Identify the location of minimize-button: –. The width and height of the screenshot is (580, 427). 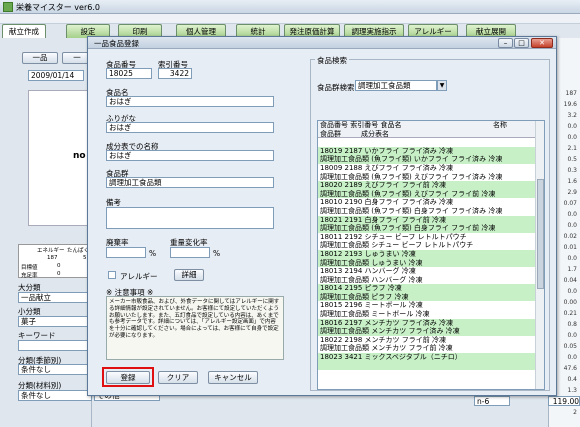
(505, 43).